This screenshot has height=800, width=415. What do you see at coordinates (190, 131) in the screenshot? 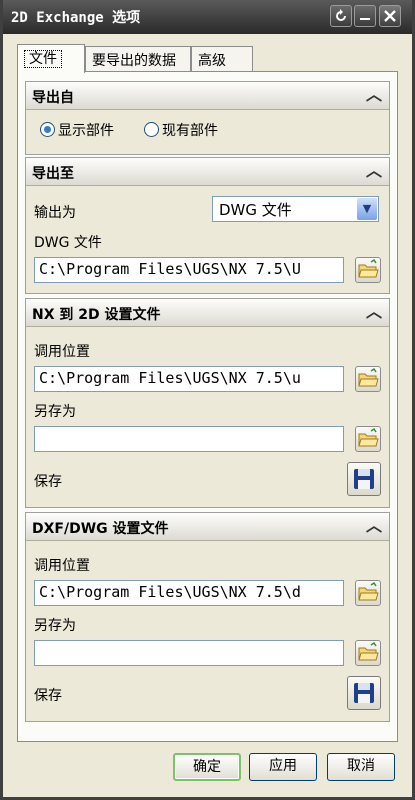
I see `radio-label: 现有部件` at bounding box center [190, 131].